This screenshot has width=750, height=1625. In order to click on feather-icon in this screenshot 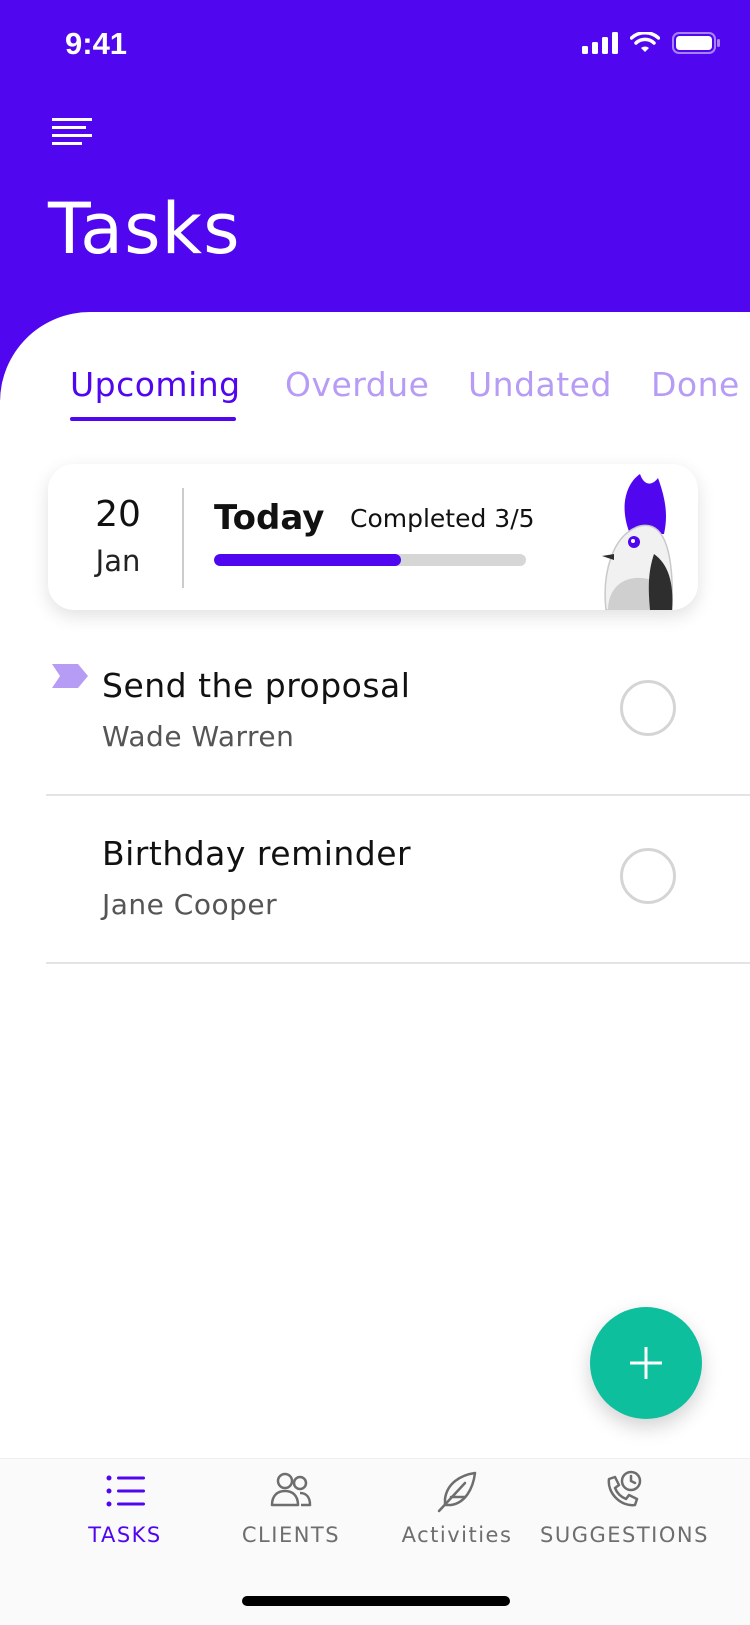, I will do `click(457, 1492)`.